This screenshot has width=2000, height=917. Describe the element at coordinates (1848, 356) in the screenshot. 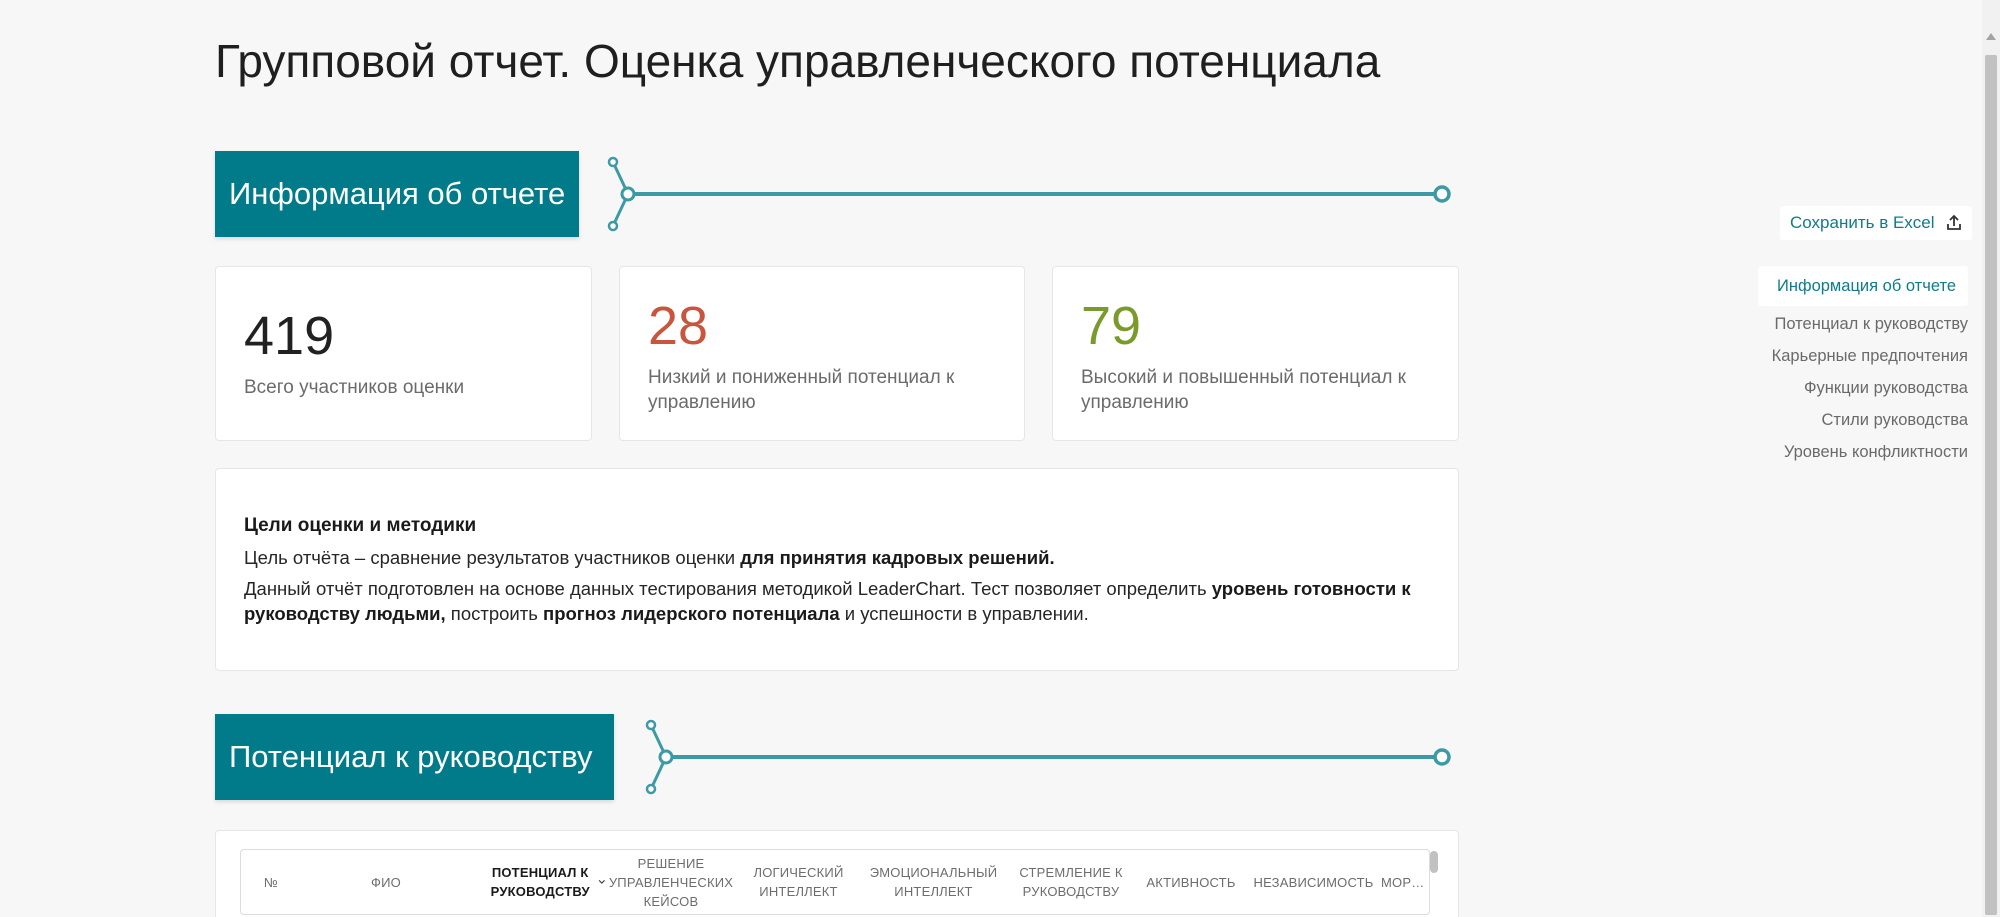

I see `nav-item-career: Карьерные предпочтения` at that location.